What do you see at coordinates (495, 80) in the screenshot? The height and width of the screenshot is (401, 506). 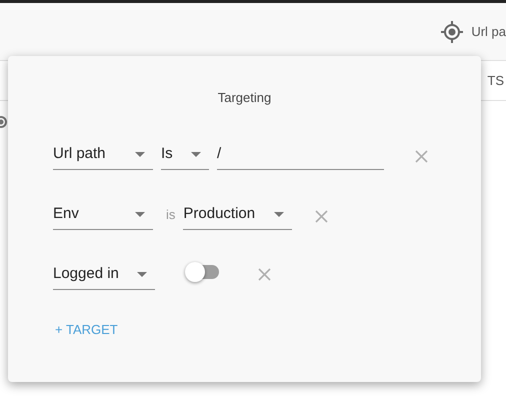 I see `tab: TS` at bounding box center [495, 80].